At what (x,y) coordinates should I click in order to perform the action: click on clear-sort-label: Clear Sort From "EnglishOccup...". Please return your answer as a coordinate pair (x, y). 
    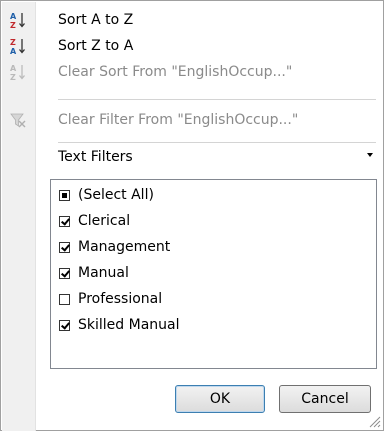
    Looking at the image, I should click on (175, 72).